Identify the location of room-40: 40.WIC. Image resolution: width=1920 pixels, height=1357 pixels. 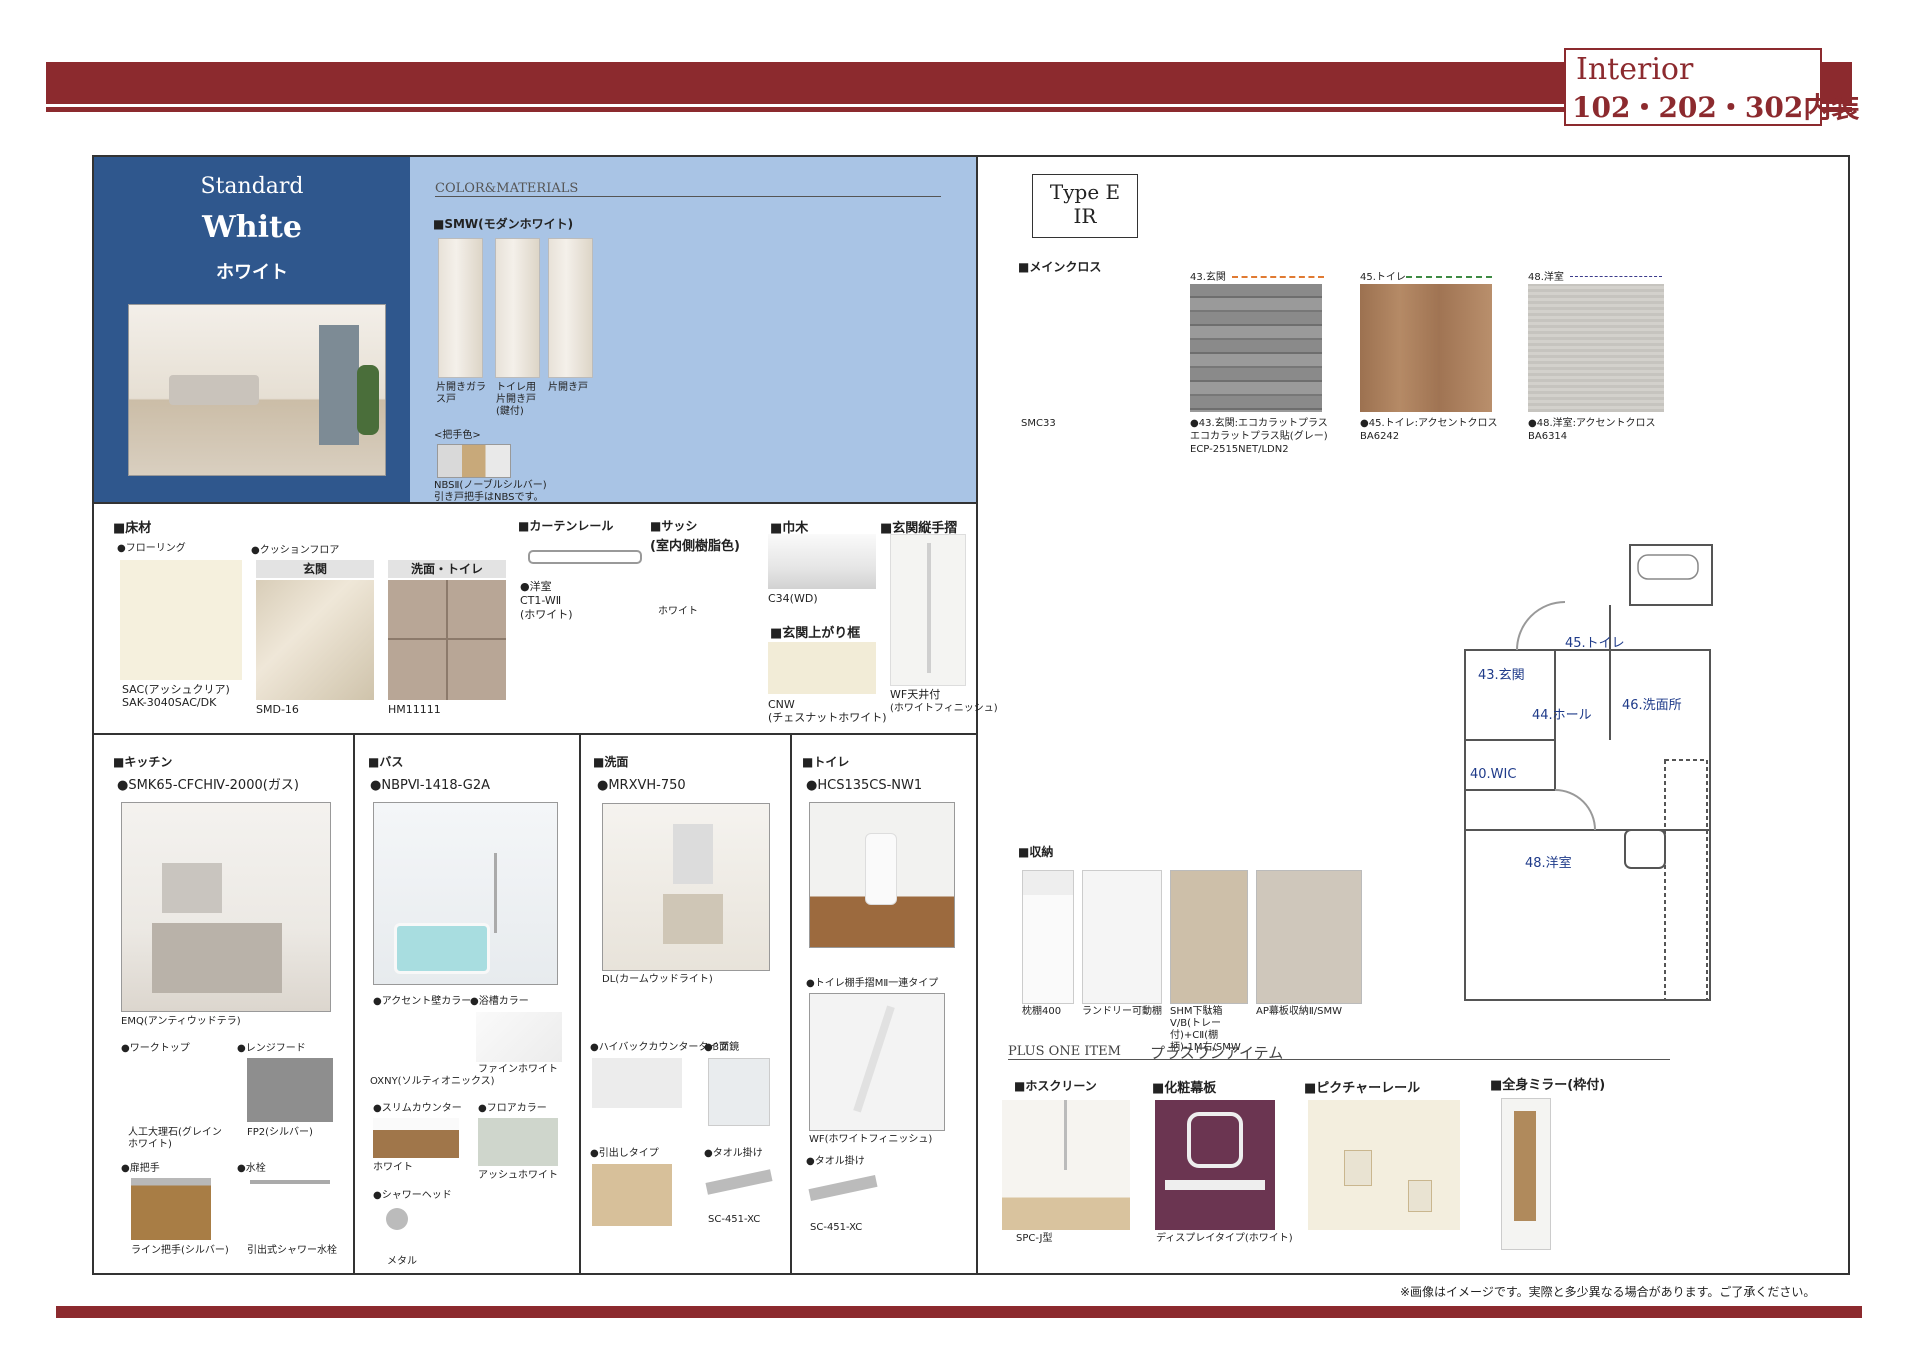
(1493, 774).